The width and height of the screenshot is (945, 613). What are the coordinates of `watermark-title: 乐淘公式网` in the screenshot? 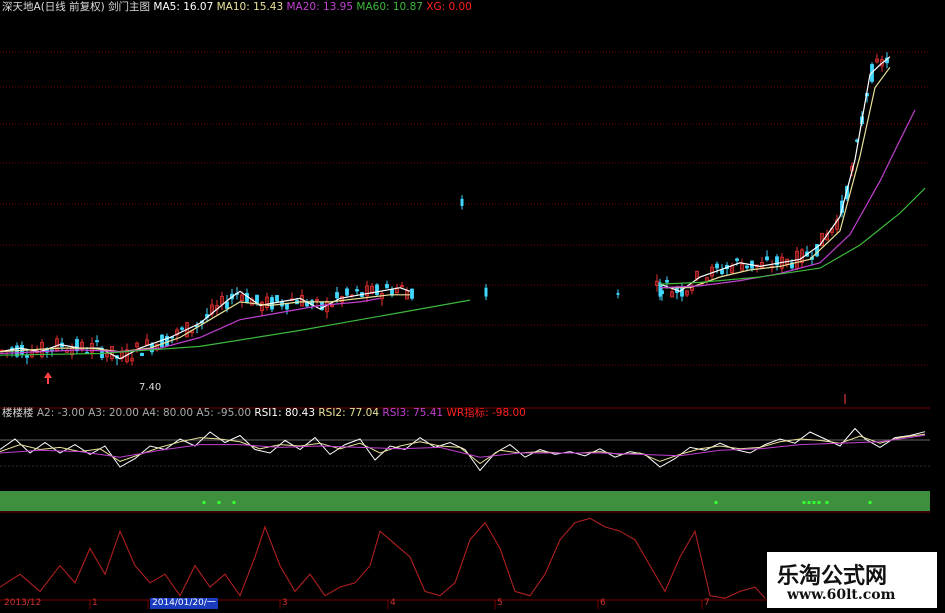 It's located at (832, 576).